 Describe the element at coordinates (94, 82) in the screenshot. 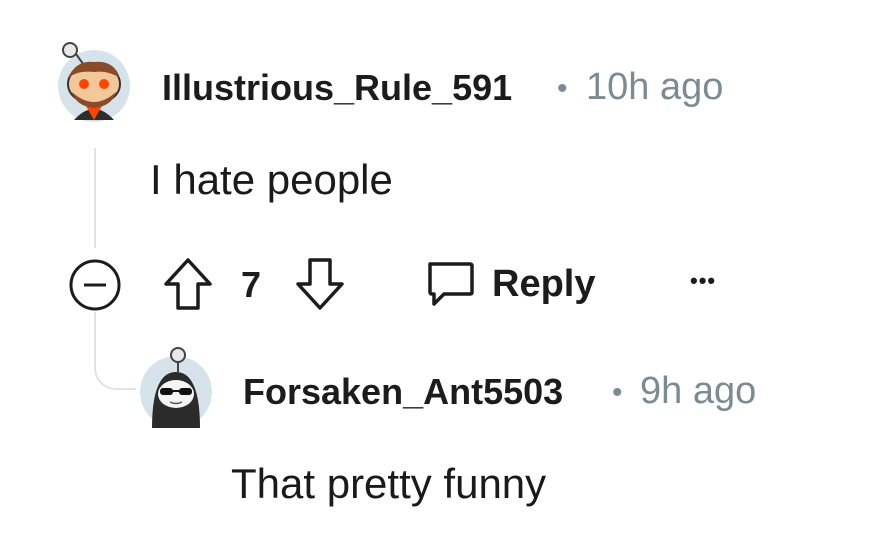

I see `commenter-avatar` at that location.